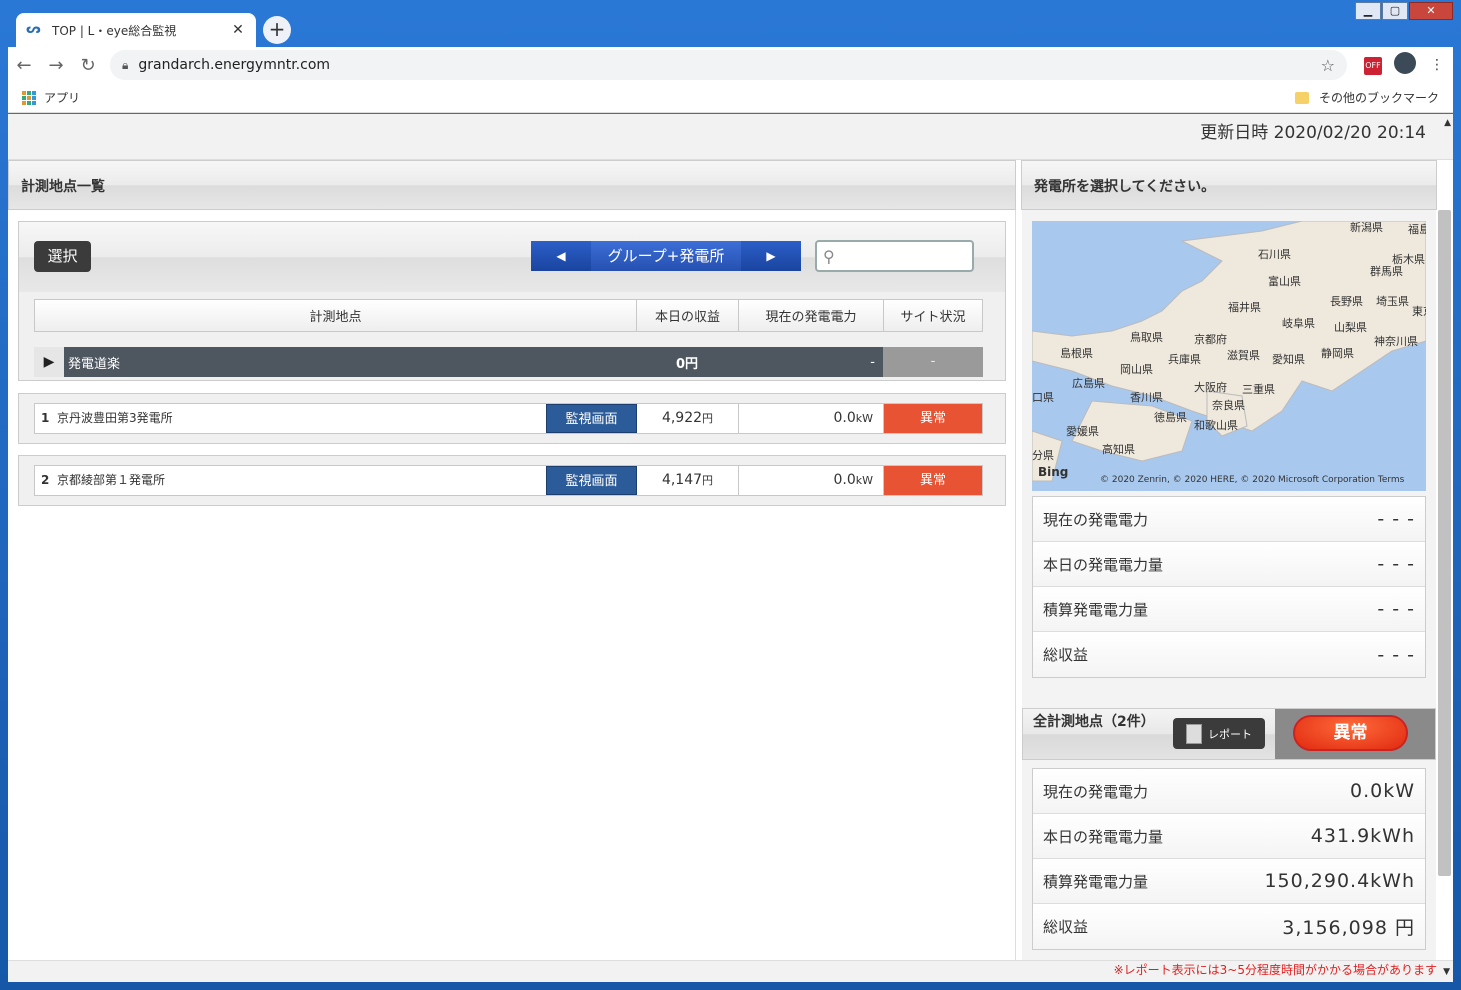 The height and width of the screenshot is (990, 1461). Describe the element at coordinates (1408, 259) in the screenshot. I see `map-label: 栃木県` at that location.